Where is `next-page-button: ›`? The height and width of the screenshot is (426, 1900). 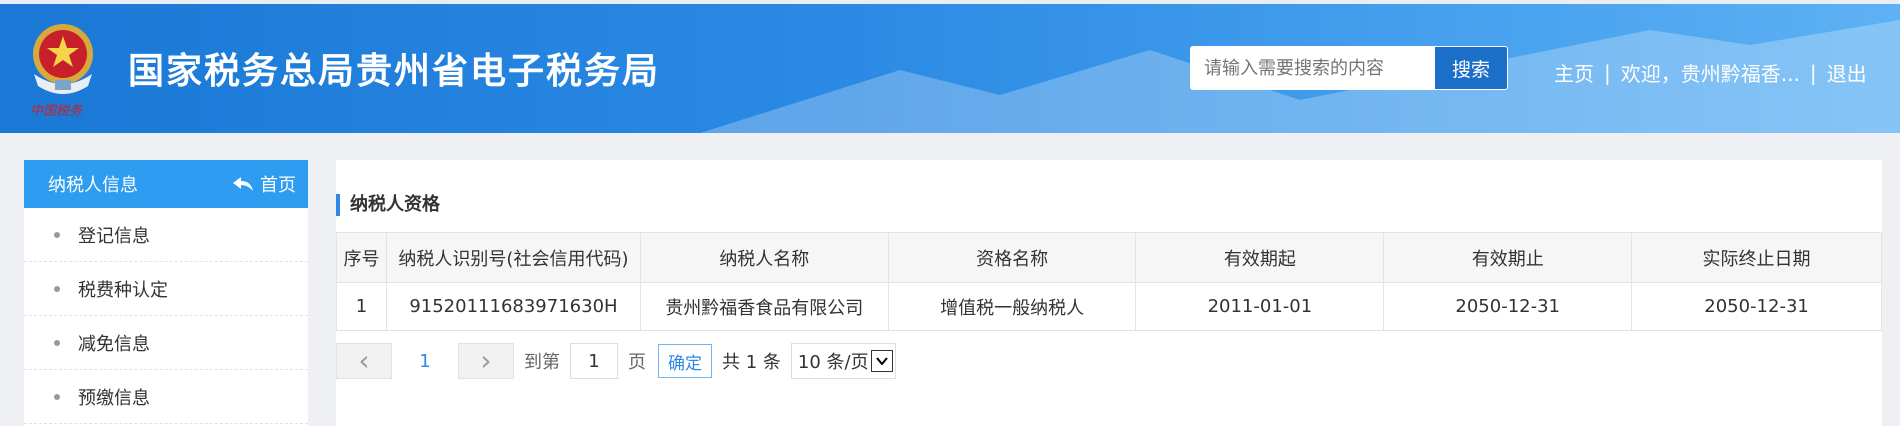 next-page-button: › is located at coordinates (486, 361).